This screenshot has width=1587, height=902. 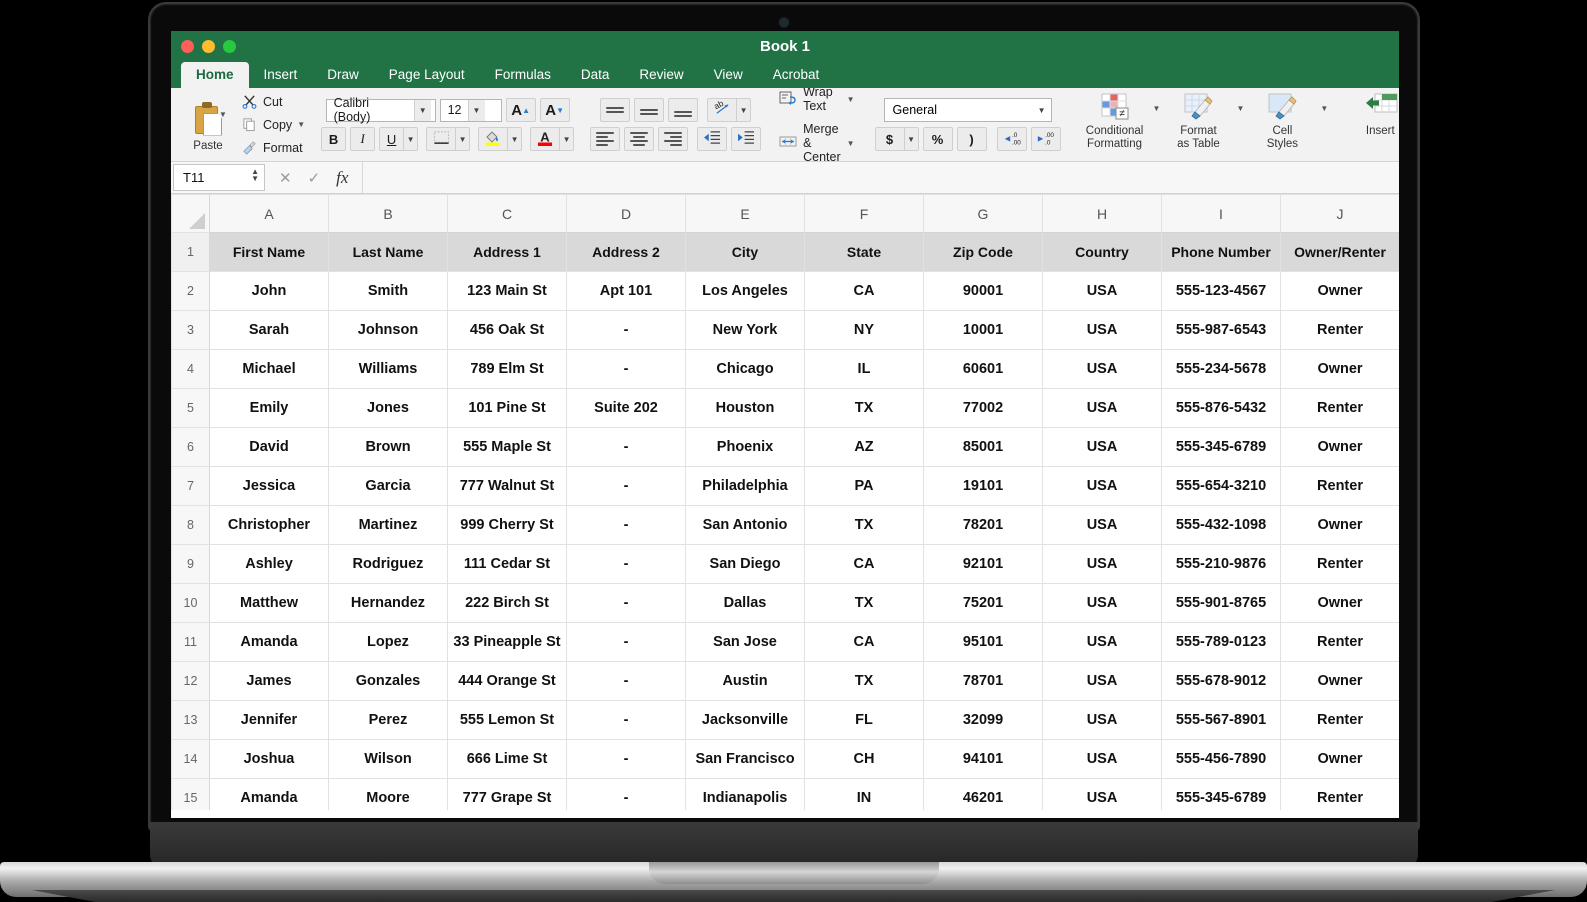 What do you see at coordinates (388, 369) in the screenshot?
I see `data-cell: Williams` at bounding box center [388, 369].